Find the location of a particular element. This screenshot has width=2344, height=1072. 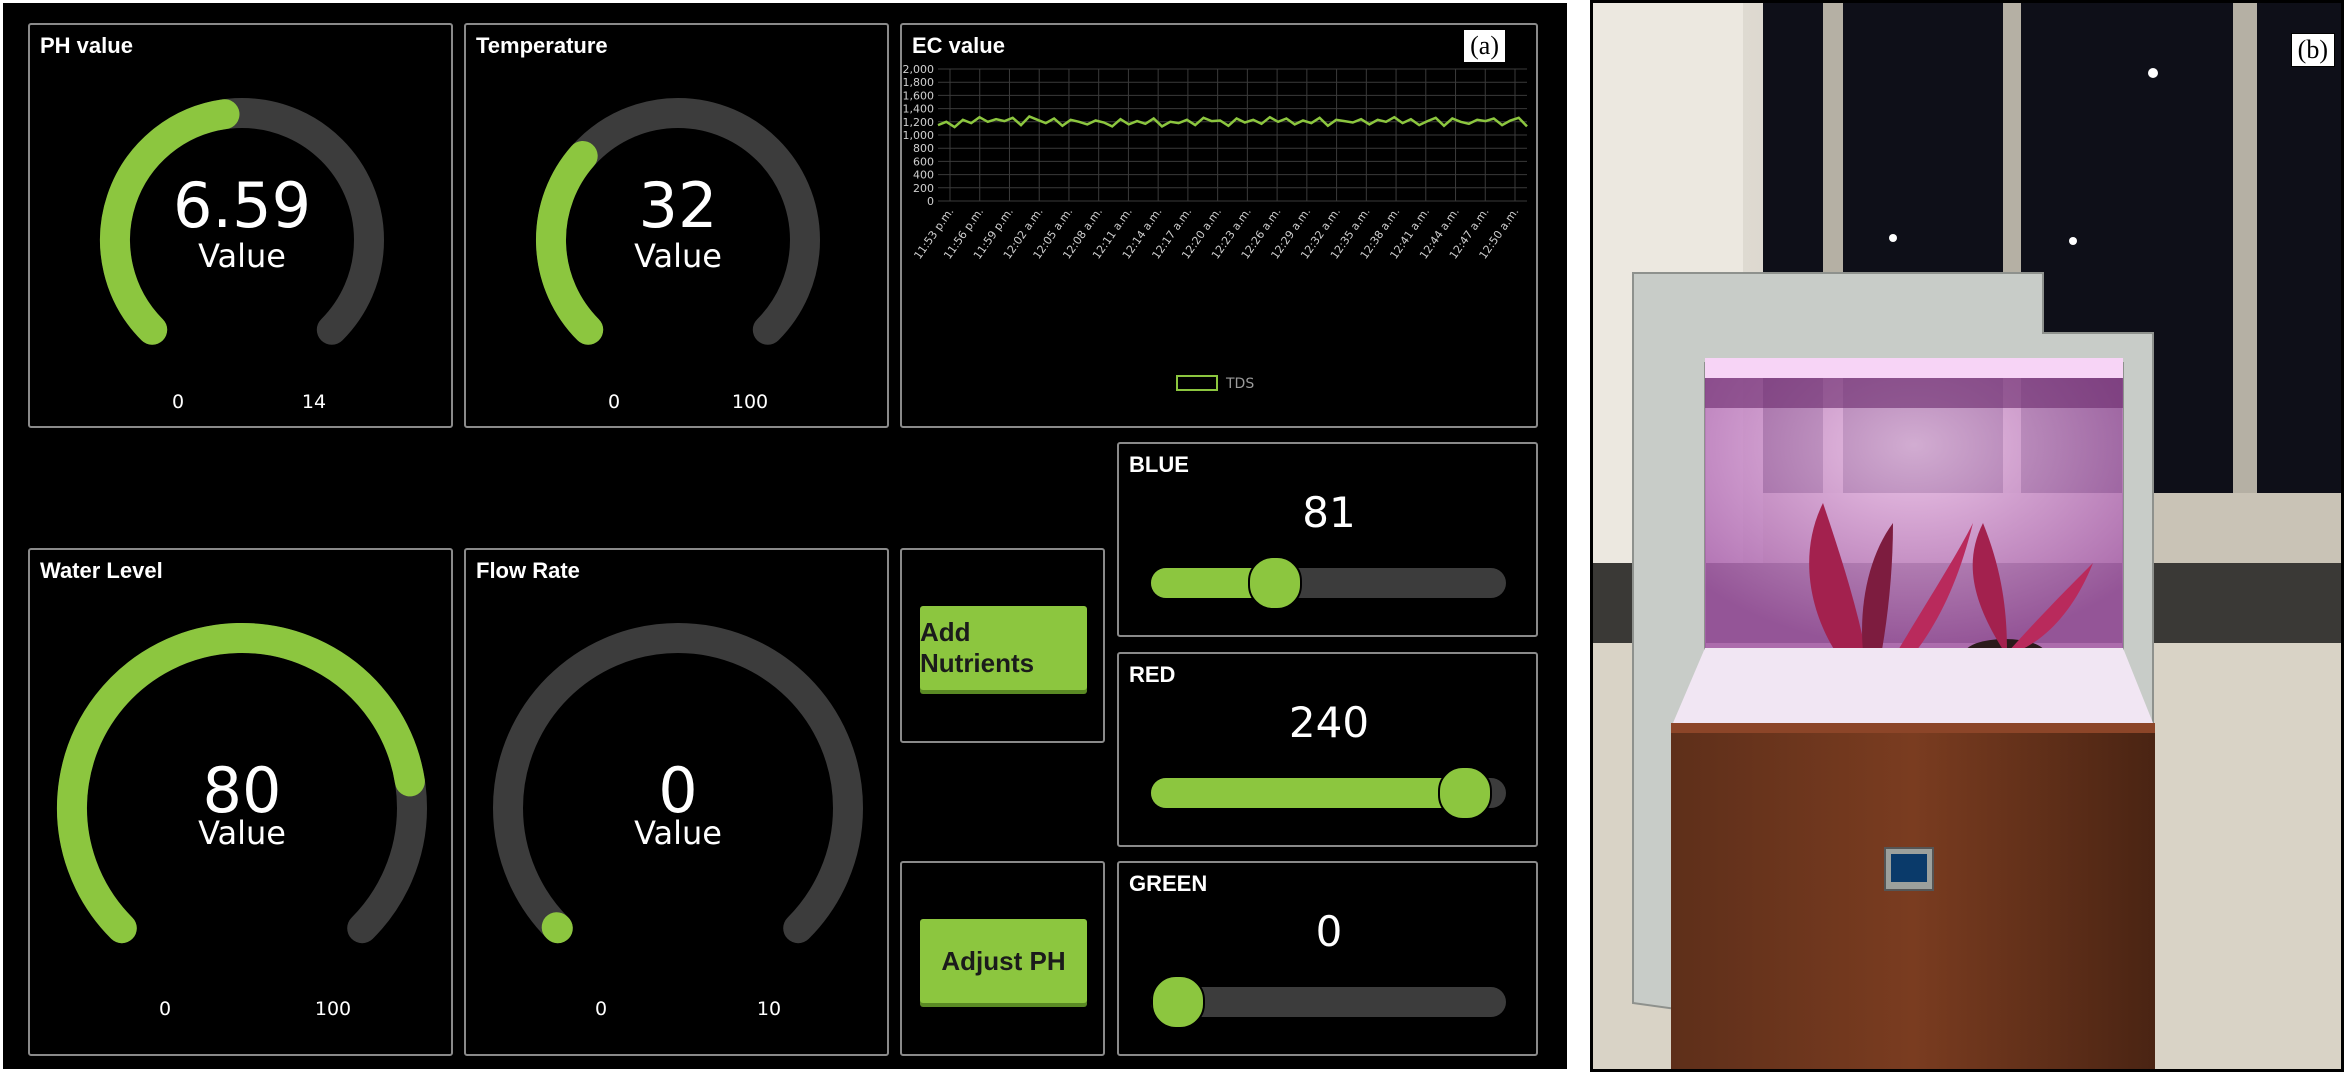

adjust-ph-button: Adjust PH is located at coordinates (1003, 961).